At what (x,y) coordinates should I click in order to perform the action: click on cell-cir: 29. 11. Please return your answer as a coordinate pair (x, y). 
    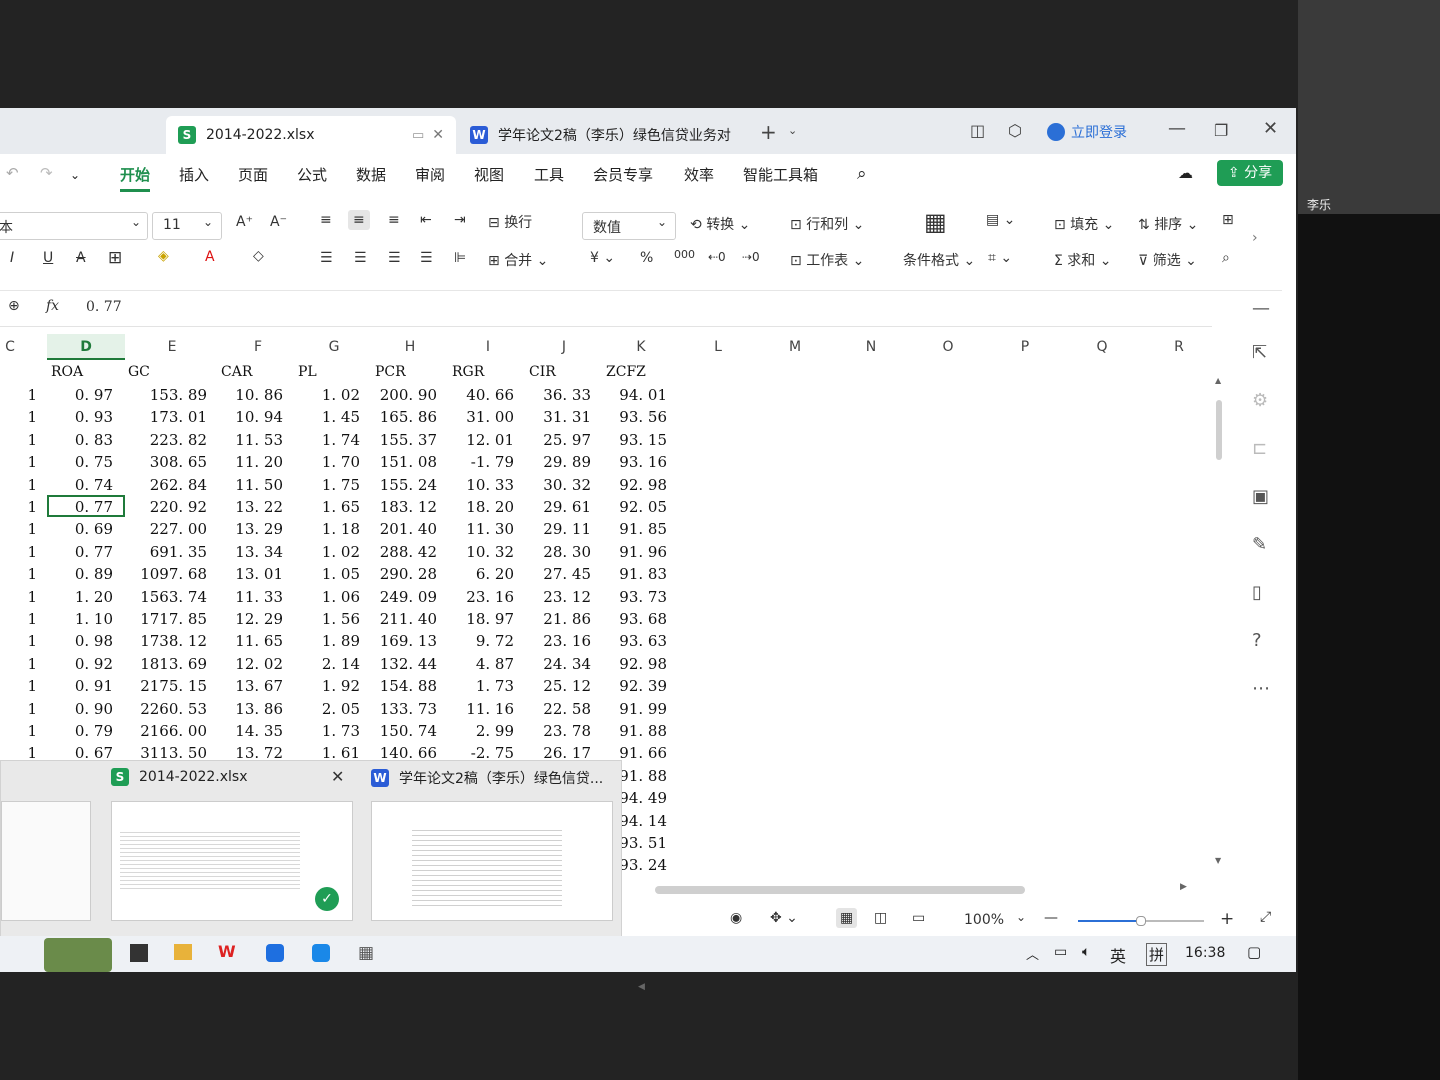
    Looking at the image, I should click on (567, 529).